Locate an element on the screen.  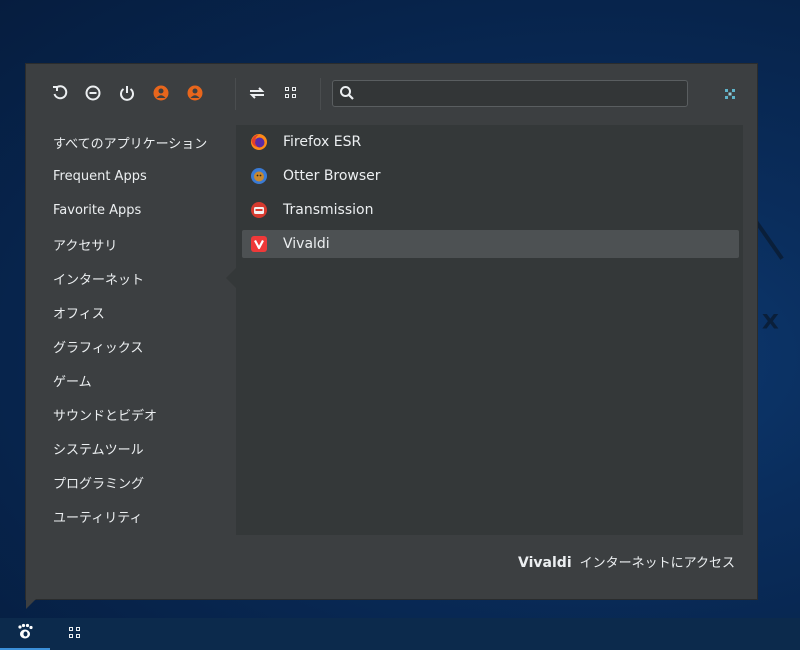
category-label: プログラミング is located at coordinates (99, 484).